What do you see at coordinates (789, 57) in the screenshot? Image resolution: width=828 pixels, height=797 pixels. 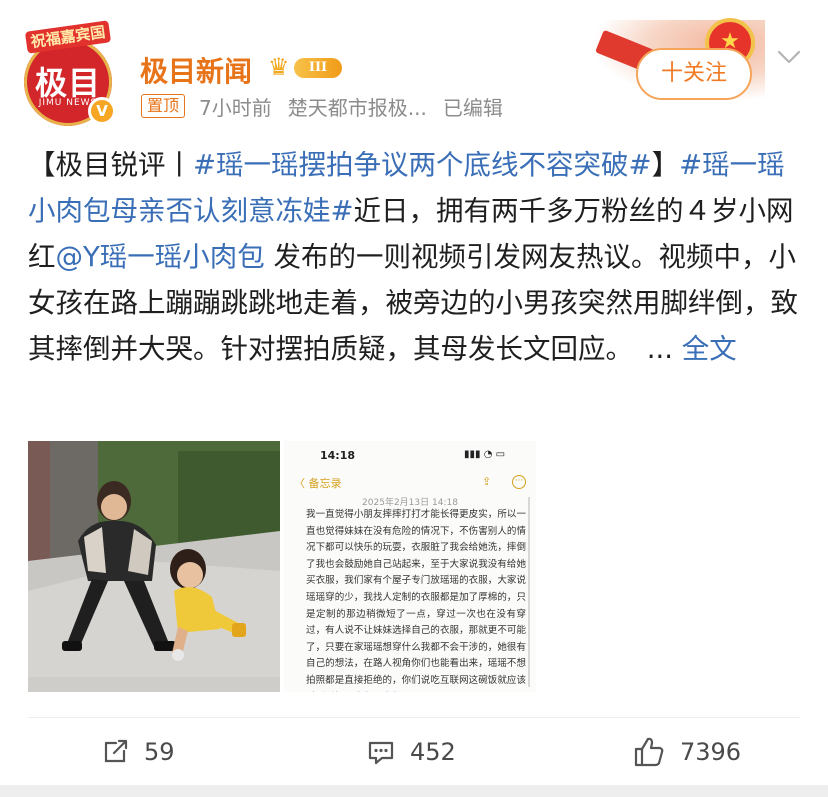 I see `chevron-down-icon` at bounding box center [789, 57].